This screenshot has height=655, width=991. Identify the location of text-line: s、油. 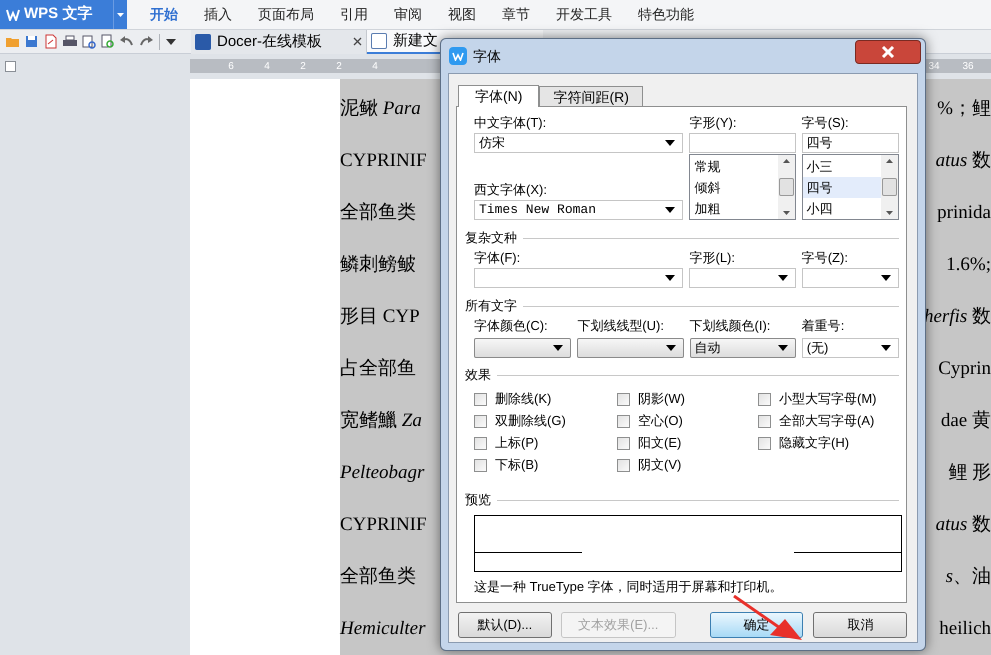
(968, 576).